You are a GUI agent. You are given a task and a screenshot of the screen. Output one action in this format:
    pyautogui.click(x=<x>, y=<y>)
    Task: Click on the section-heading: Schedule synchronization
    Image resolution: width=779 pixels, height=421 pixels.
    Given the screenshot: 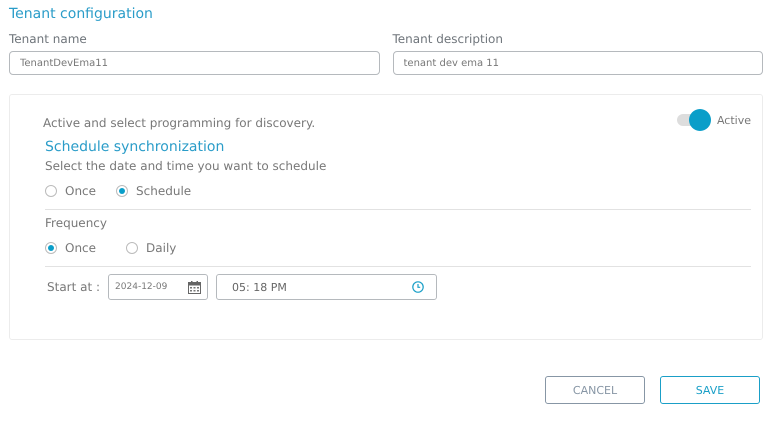 What is the action you would take?
    pyautogui.click(x=135, y=147)
    